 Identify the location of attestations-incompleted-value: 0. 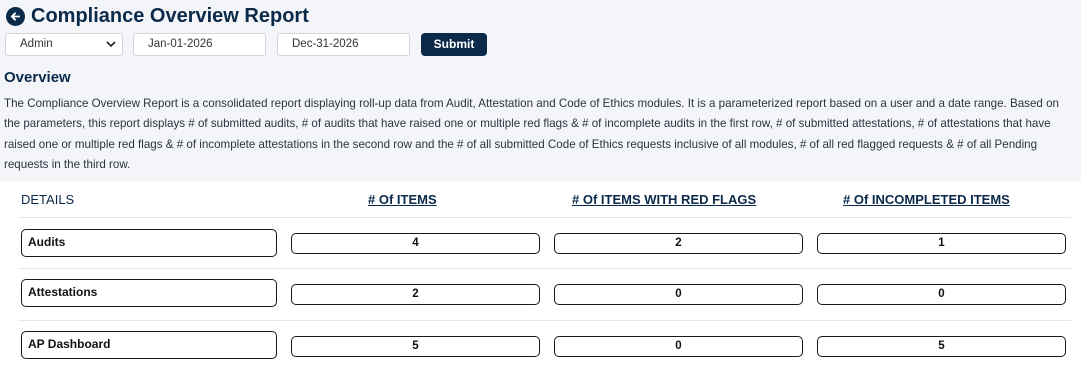
(941, 294).